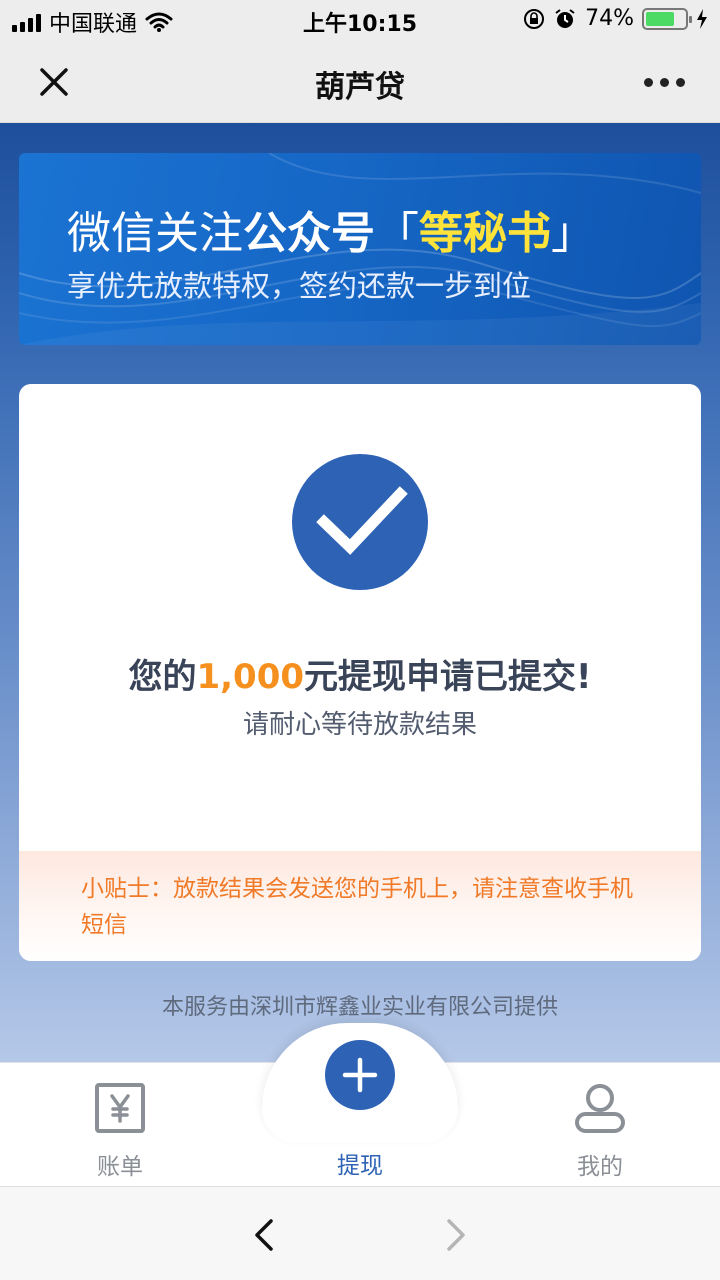  Describe the element at coordinates (600, 1108) in the screenshot. I see `user-icon` at that location.